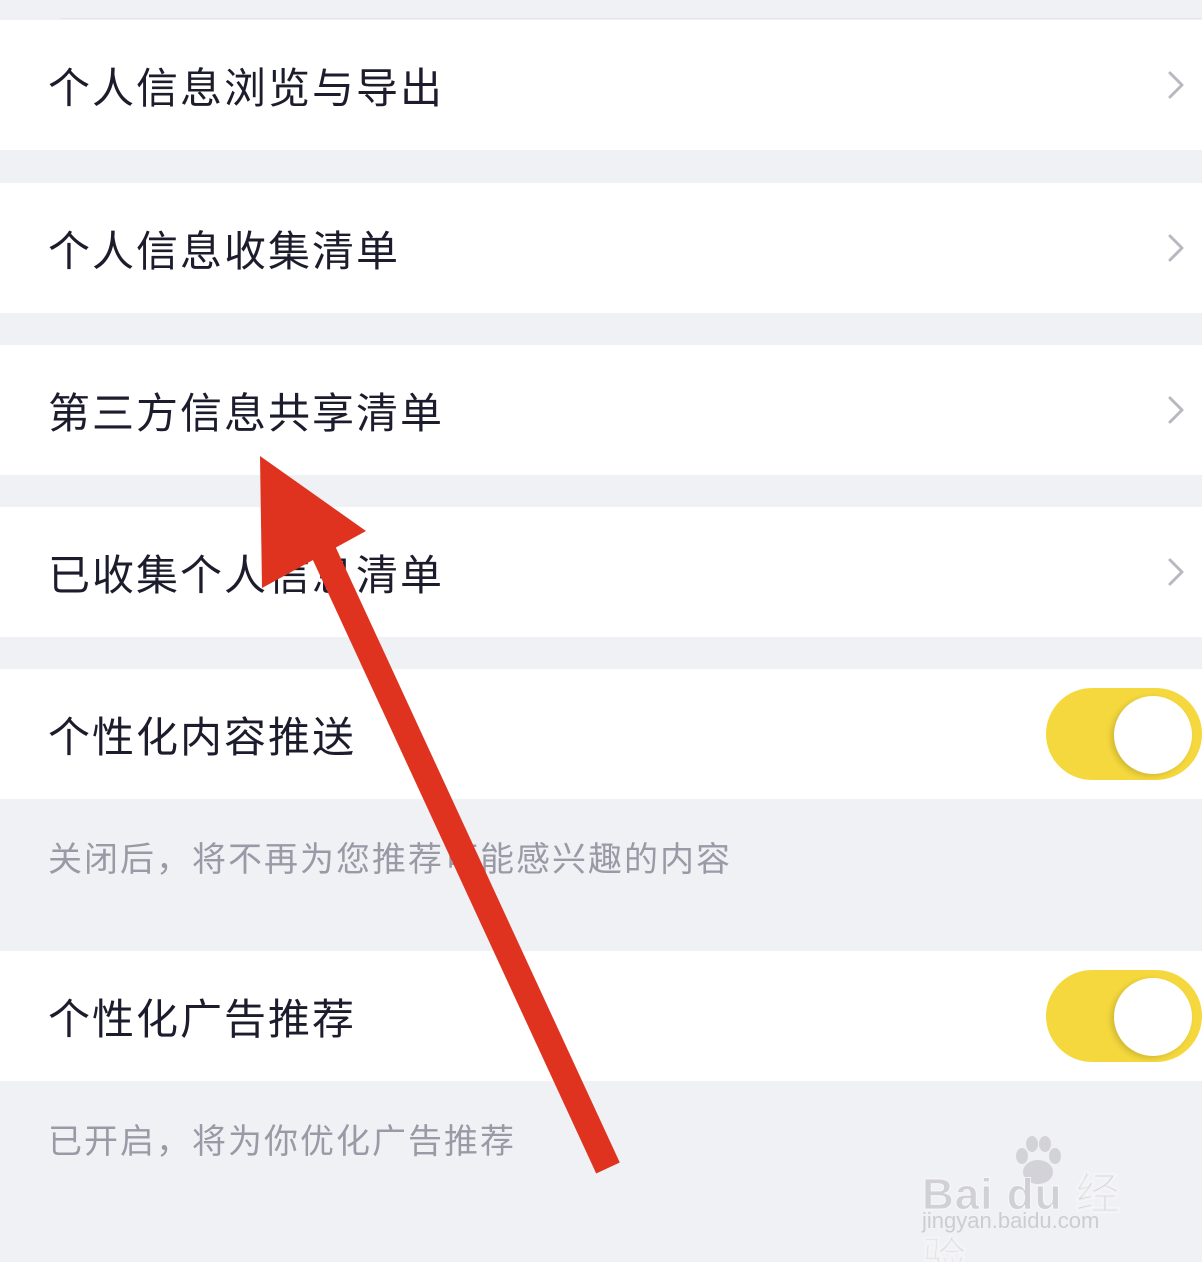 Image resolution: width=1202 pixels, height=1262 pixels. What do you see at coordinates (601, 410) in the screenshot?
I see `menu-item-third-party-sharing-list: 第三方信息共享清单` at bounding box center [601, 410].